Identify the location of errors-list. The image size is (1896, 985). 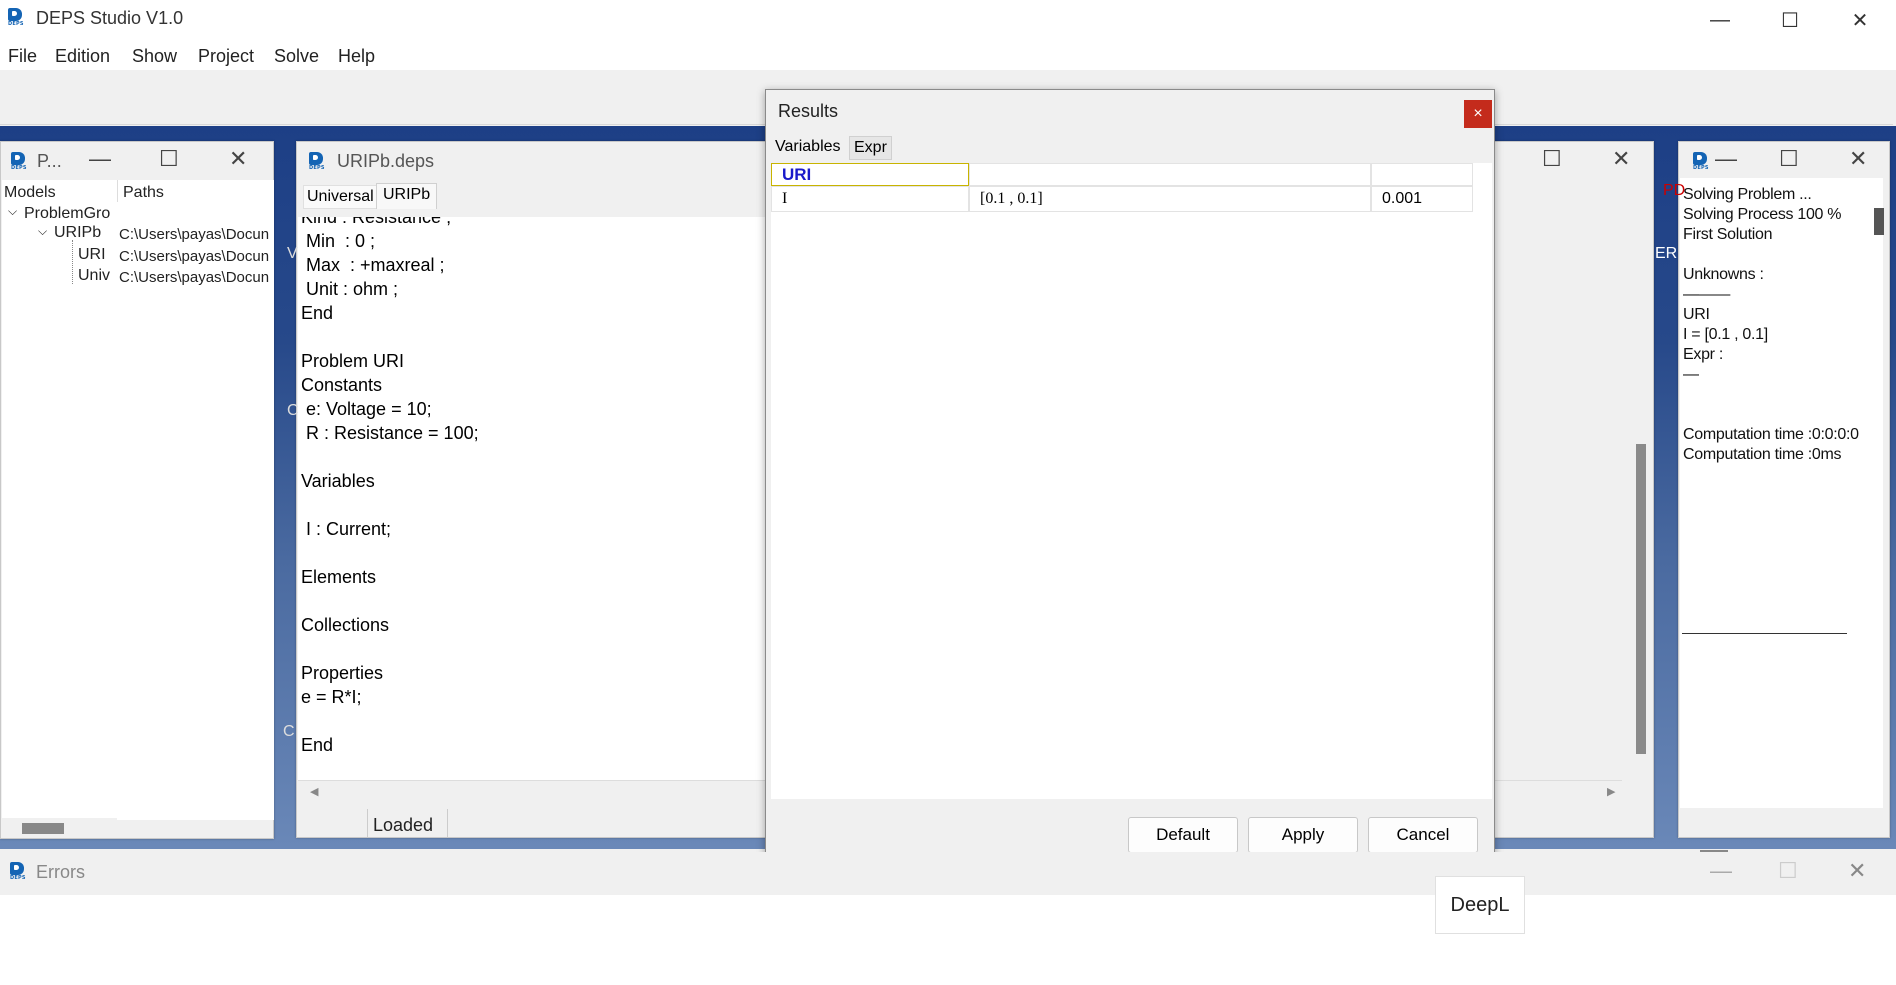
(948, 940).